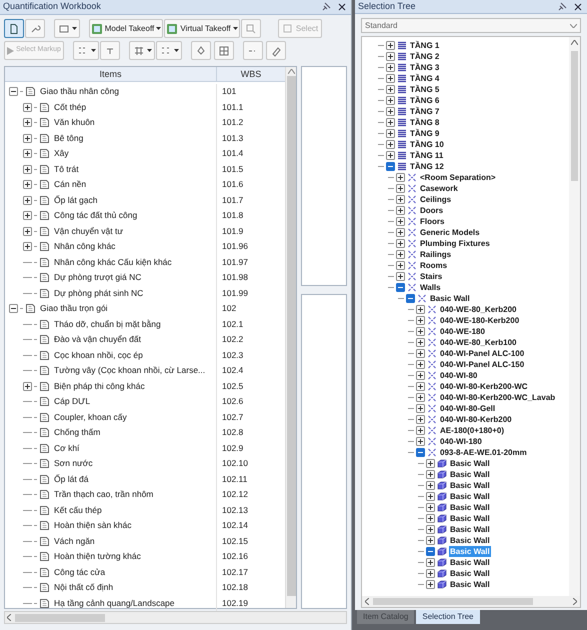 This screenshot has width=587, height=630. I want to click on tree-item: TẦNG 9, so click(424, 133).